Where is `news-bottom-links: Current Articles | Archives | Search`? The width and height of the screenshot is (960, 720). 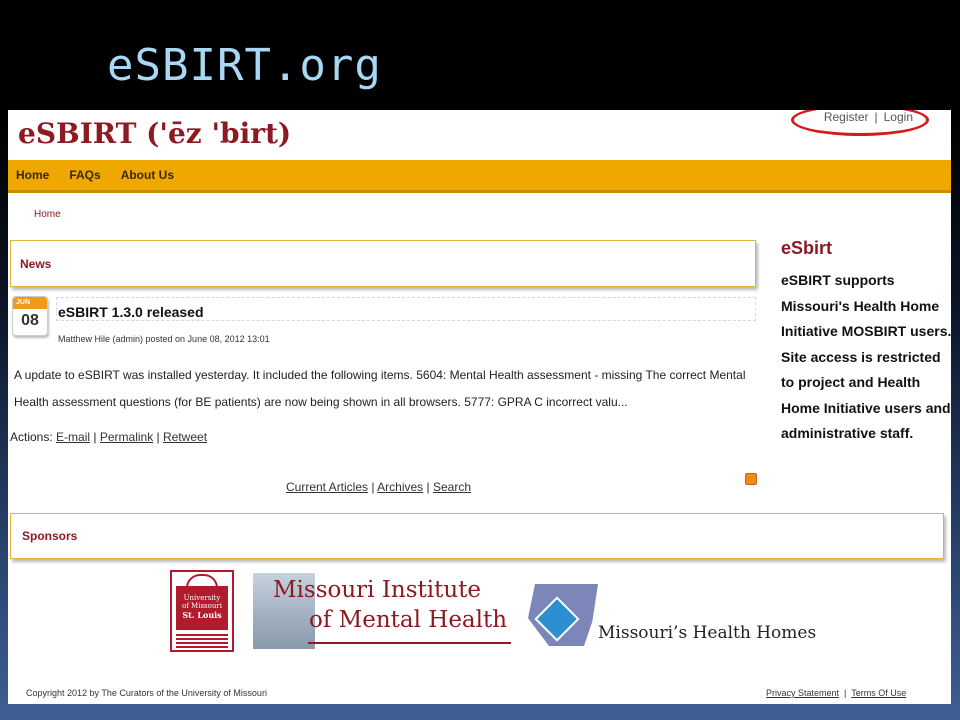 news-bottom-links: Current Articles | Archives | Search is located at coordinates (378, 487).